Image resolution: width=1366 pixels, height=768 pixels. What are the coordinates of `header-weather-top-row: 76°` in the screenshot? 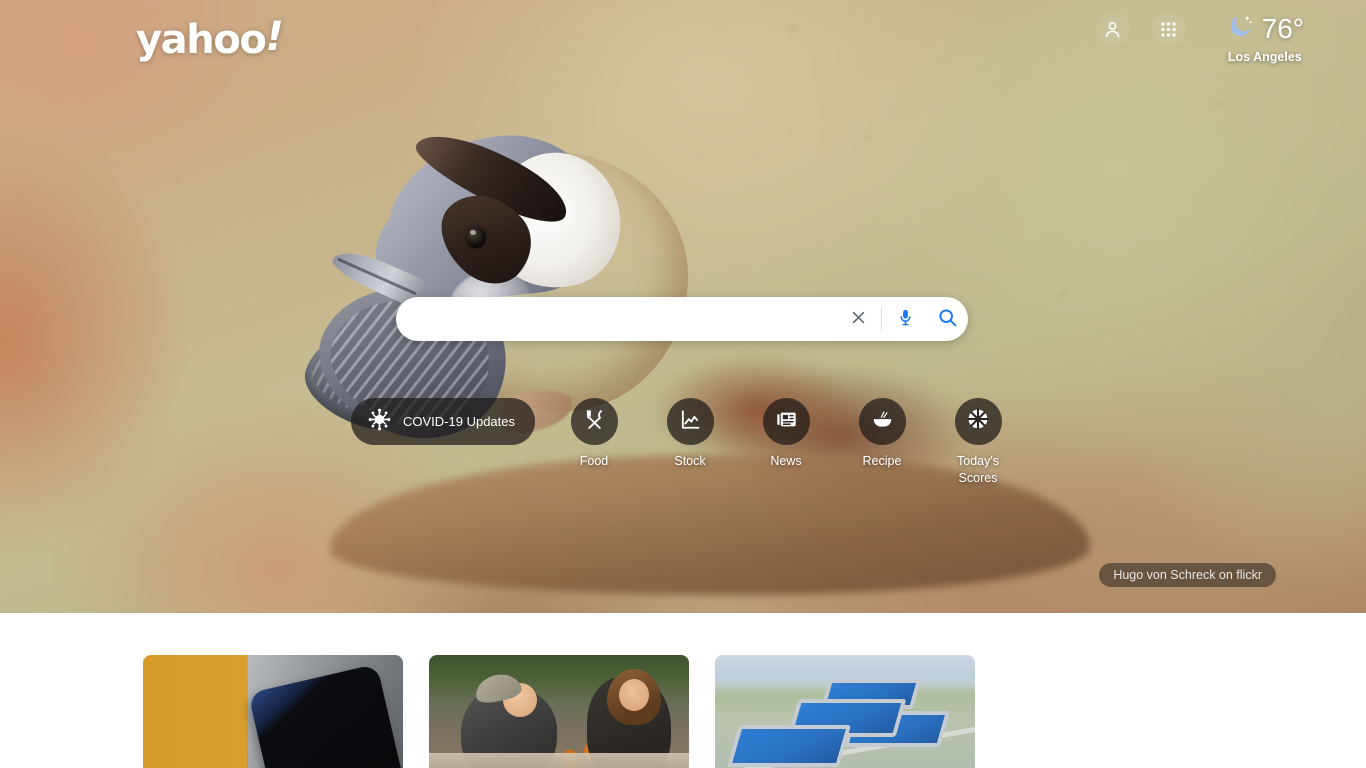 It's located at (1265, 29).